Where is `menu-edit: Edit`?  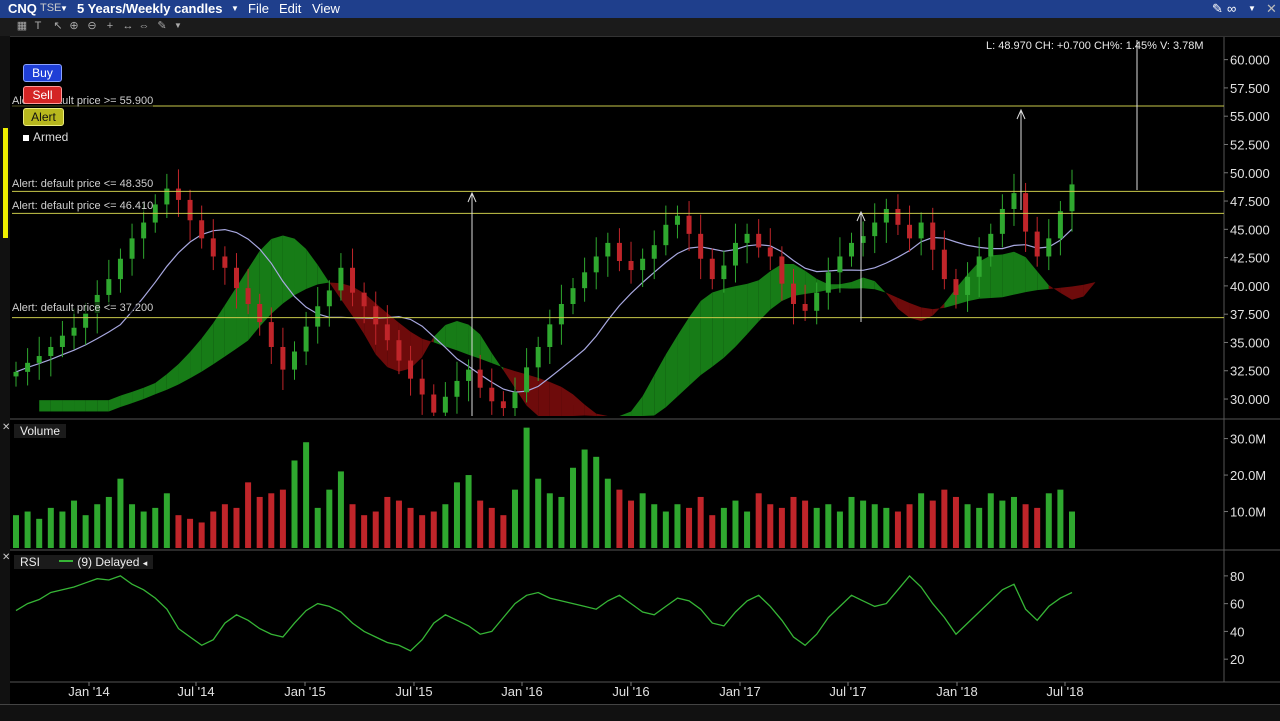 menu-edit: Edit is located at coordinates (290, 8).